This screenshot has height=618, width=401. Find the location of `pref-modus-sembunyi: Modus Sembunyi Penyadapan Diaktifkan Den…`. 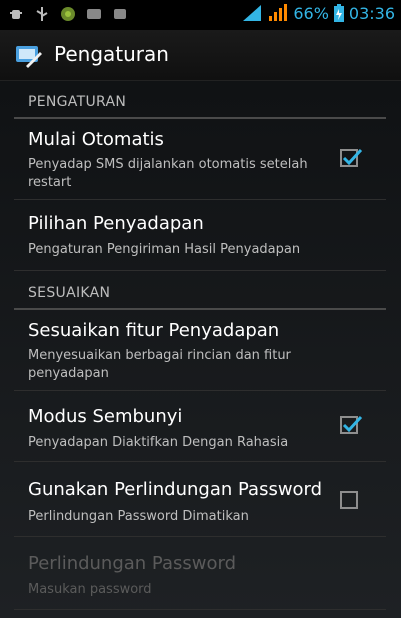

pref-modus-sembunyi: Modus Sembunyi Penyadapan Diaktifkan Den… is located at coordinates (200, 426).